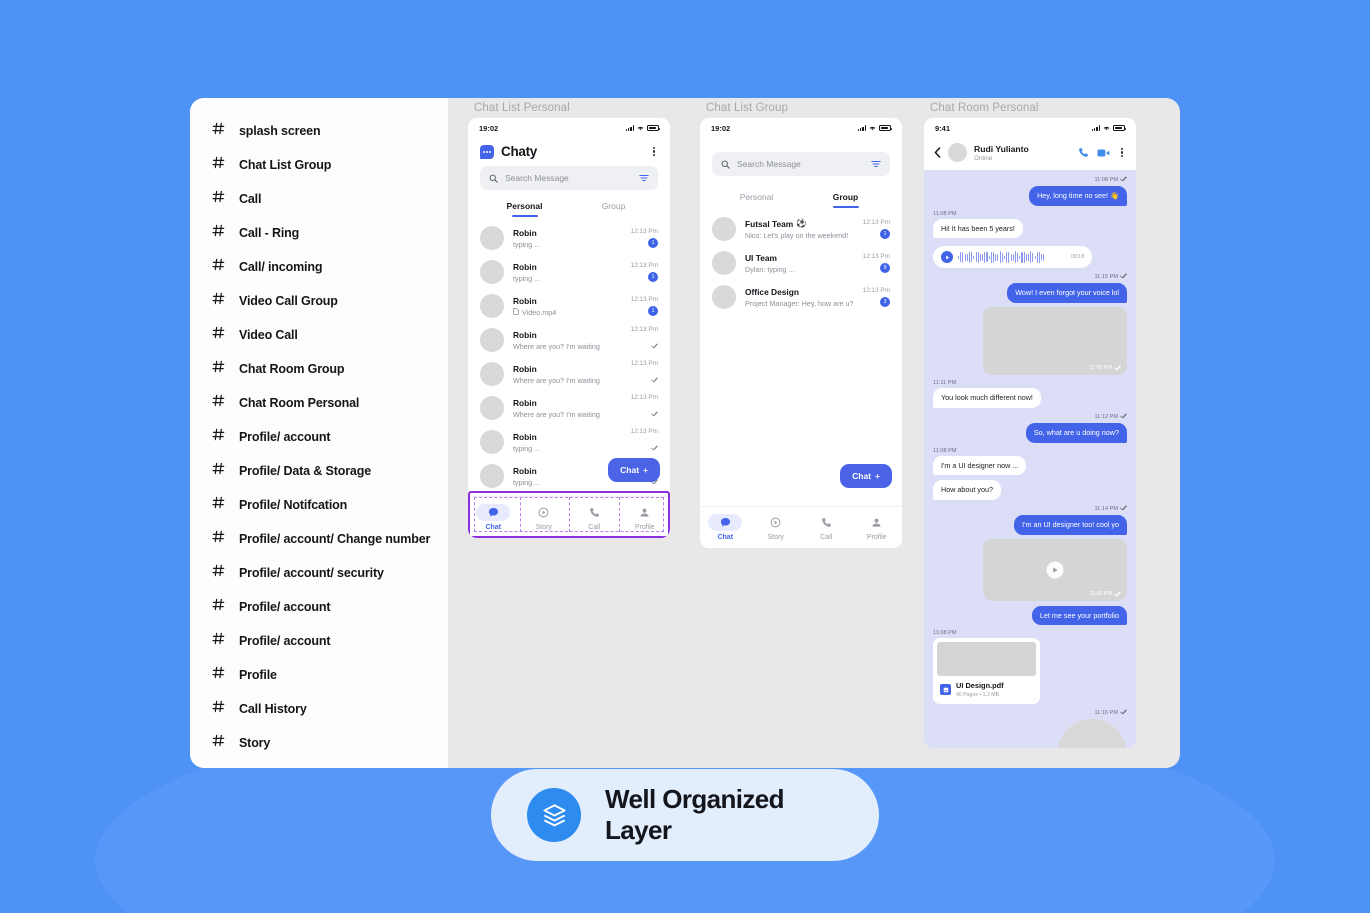  I want to click on frame1-tab-group: Group, so click(613, 209).